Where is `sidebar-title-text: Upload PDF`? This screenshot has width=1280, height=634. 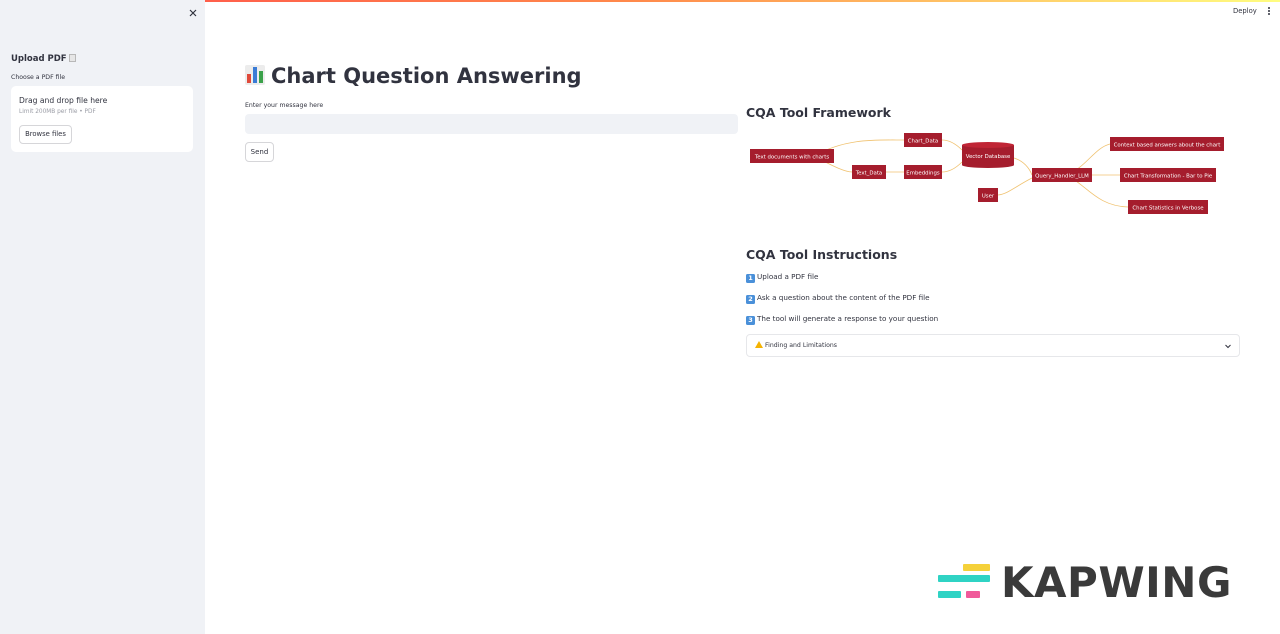 sidebar-title-text: Upload PDF is located at coordinates (39, 59).